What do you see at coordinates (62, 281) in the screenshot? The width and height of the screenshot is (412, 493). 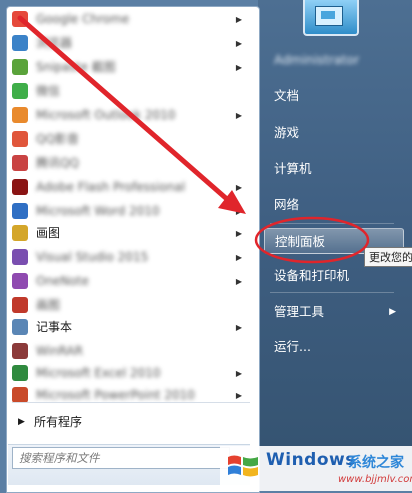 I see `program-label: OneNote` at bounding box center [62, 281].